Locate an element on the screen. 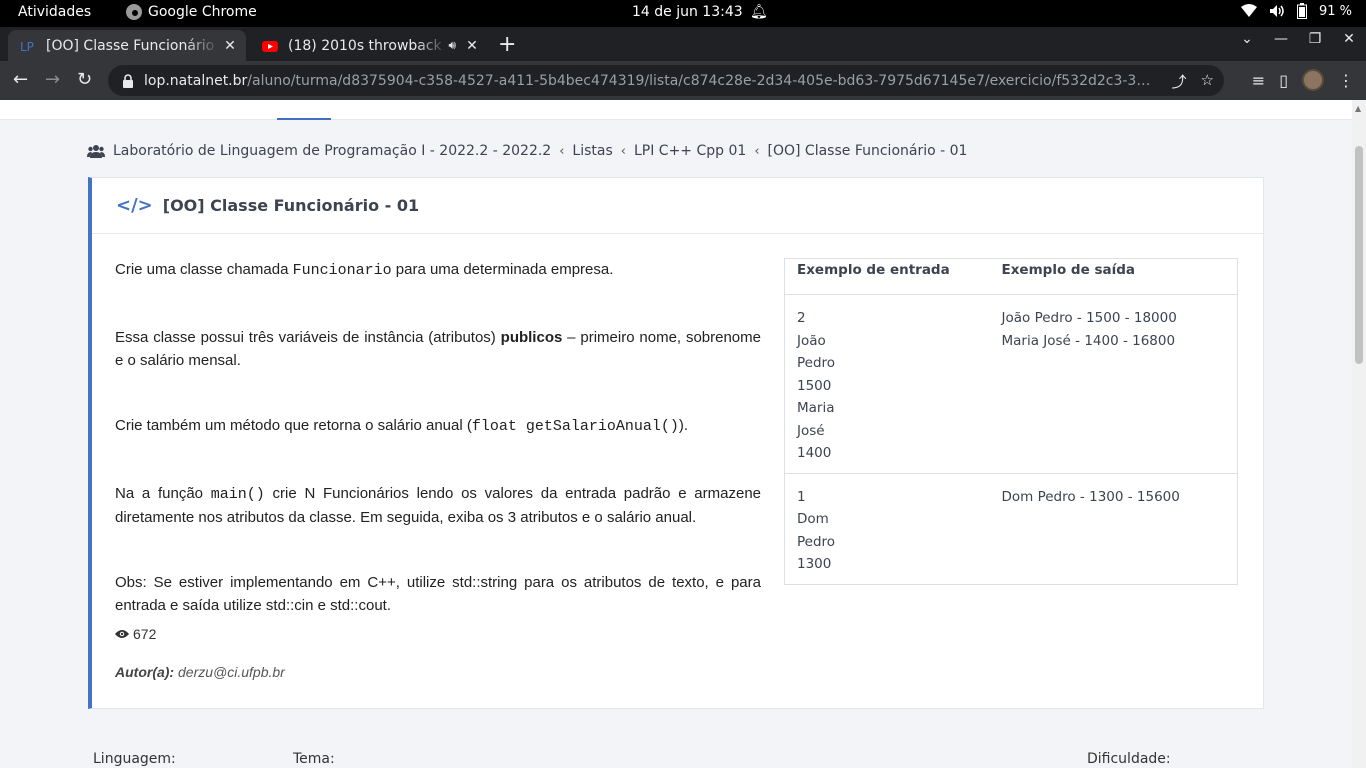  wifi-icon is located at coordinates (1248, 10).